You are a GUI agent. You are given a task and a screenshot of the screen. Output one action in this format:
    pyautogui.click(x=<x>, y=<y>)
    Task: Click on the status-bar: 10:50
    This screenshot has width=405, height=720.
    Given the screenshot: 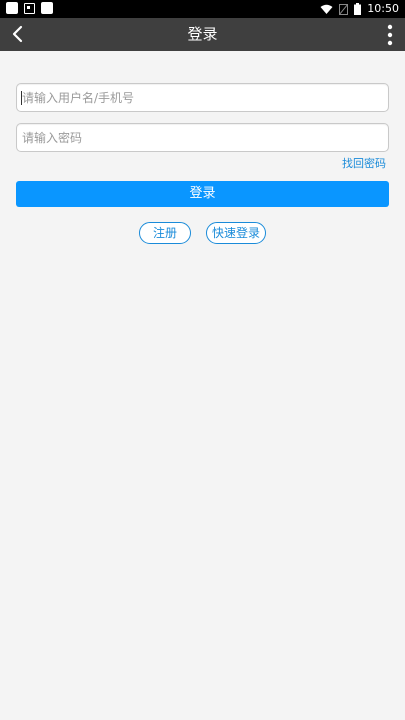 What is the action you would take?
    pyautogui.click(x=202, y=9)
    